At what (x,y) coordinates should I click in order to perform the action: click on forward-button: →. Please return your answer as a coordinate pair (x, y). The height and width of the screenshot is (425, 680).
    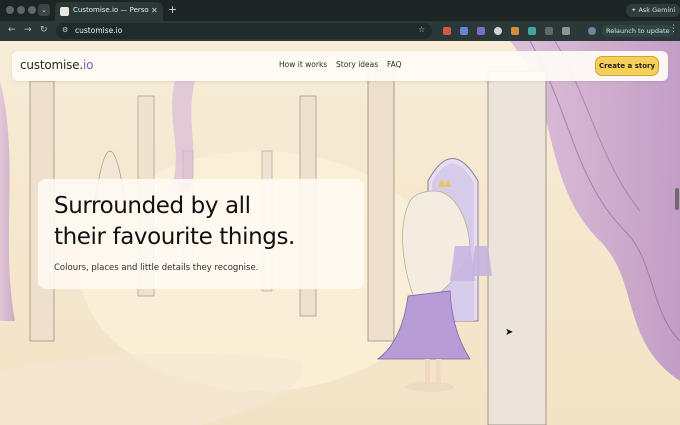
    Looking at the image, I should click on (28, 30).